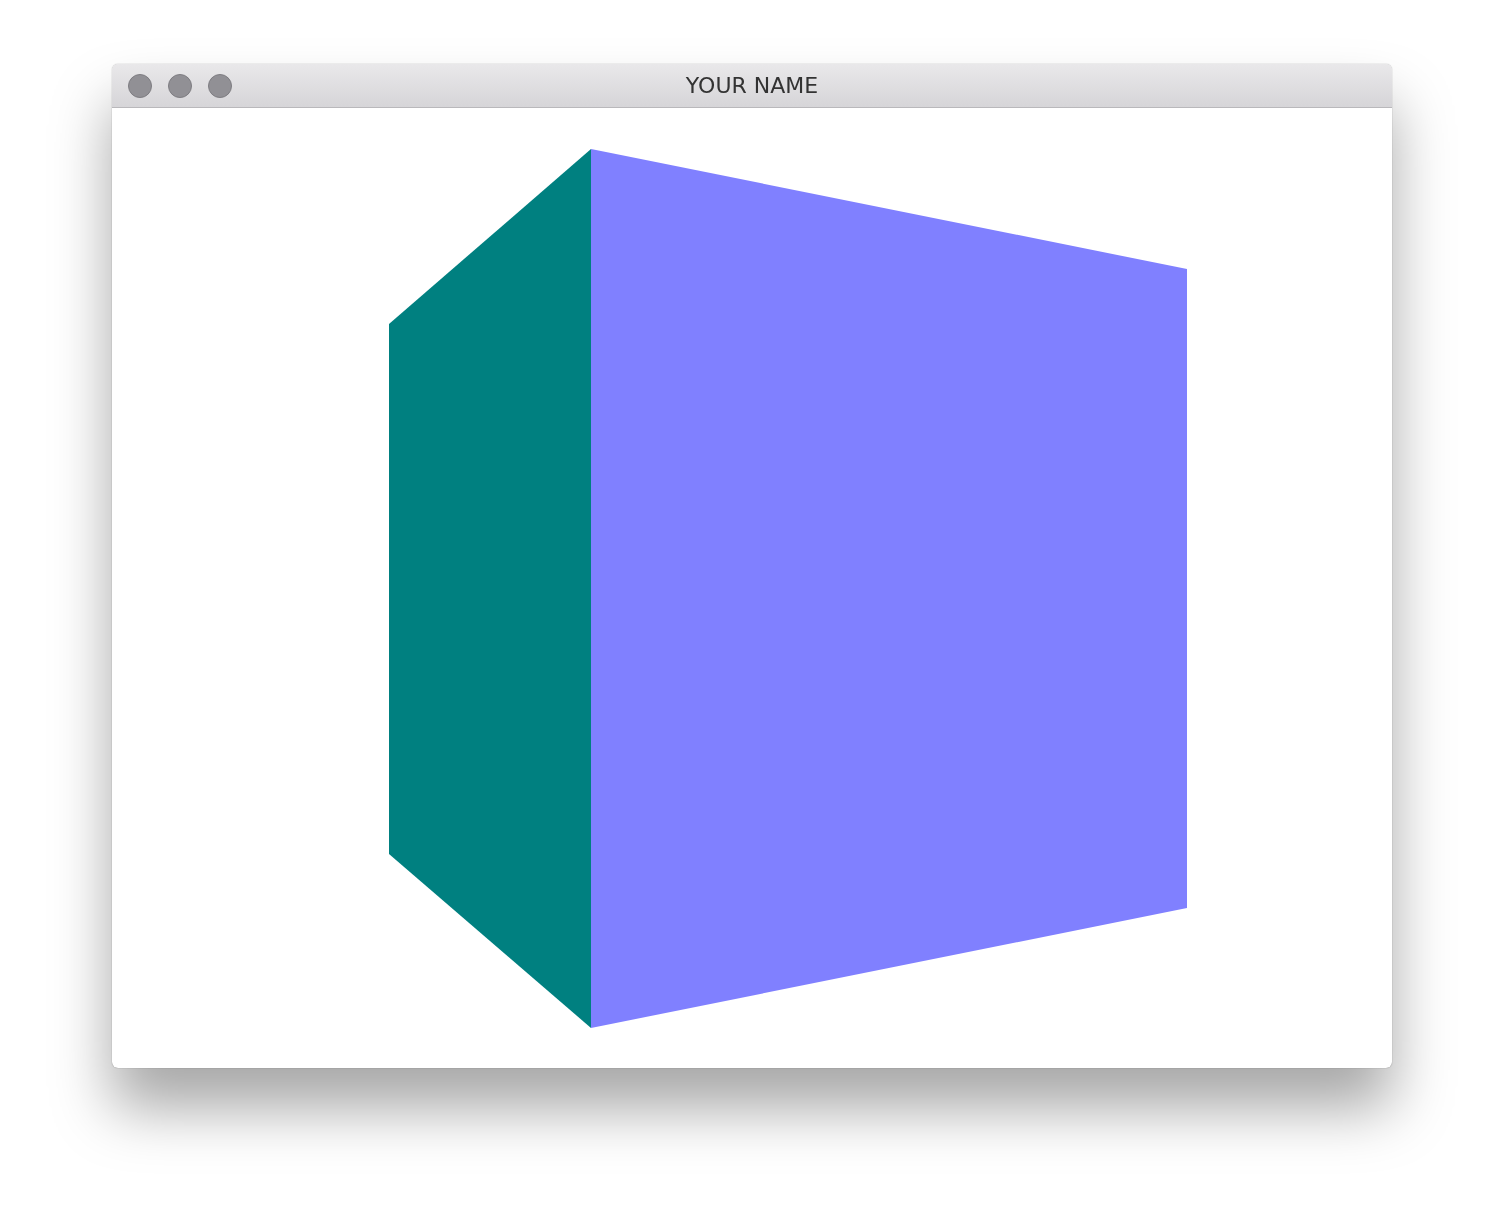  I want to click on close-button, so click(140, 85).